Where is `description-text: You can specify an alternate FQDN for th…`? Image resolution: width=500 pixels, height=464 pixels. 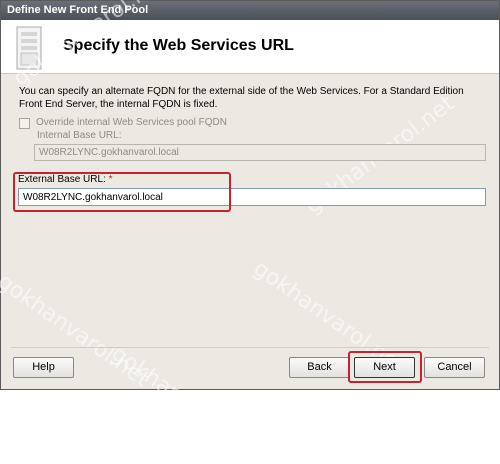 description-text: You can specify an alternate FQDN for th… is located at coordinates (241, 98).